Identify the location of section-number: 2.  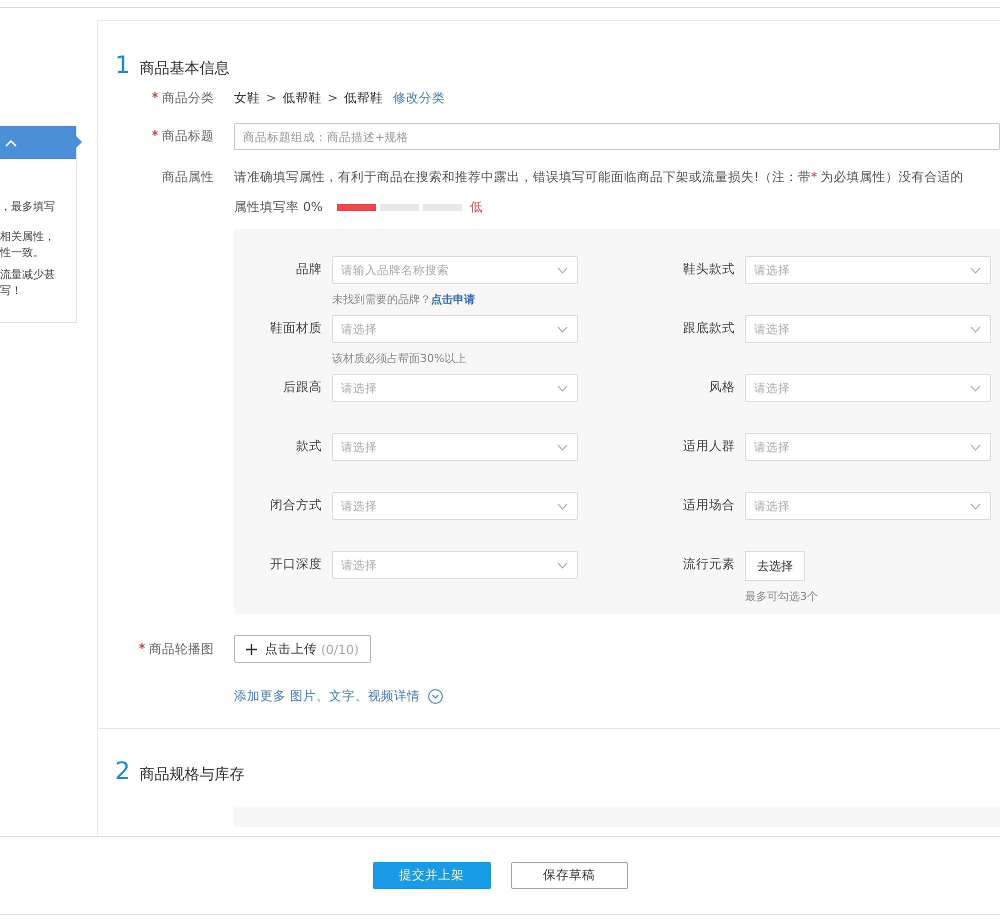
(122, 771).